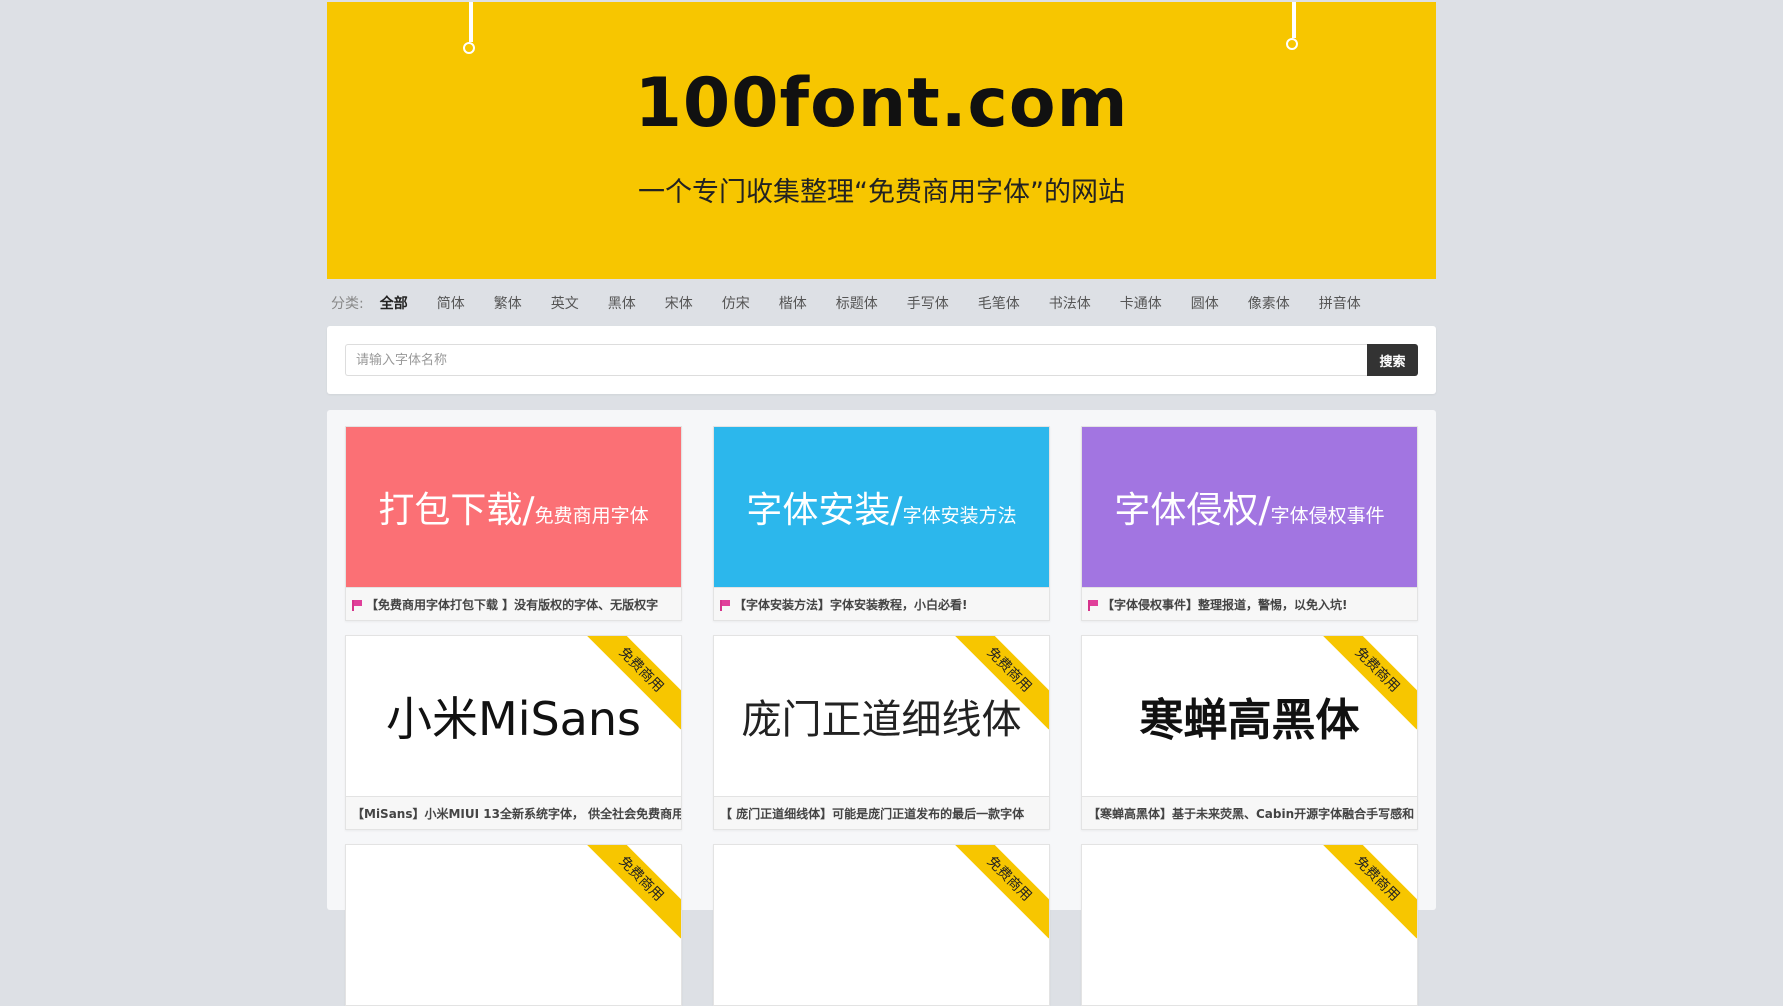 This screenshot has height=1006, width=1783. I want to click on category-handwriting: 手写体, so click(928, 303).